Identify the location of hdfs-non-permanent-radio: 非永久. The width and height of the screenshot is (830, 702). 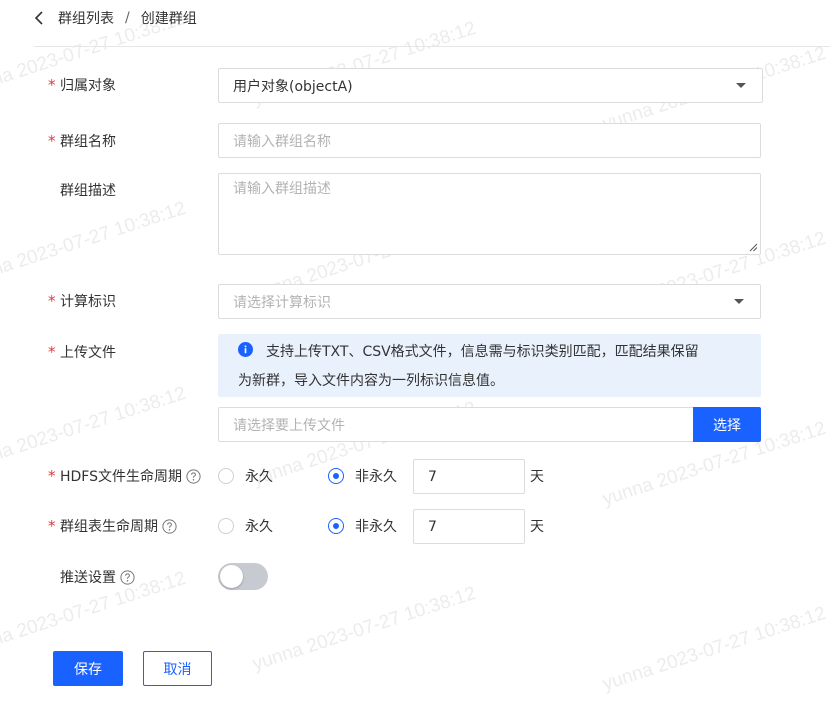
(362, 476).